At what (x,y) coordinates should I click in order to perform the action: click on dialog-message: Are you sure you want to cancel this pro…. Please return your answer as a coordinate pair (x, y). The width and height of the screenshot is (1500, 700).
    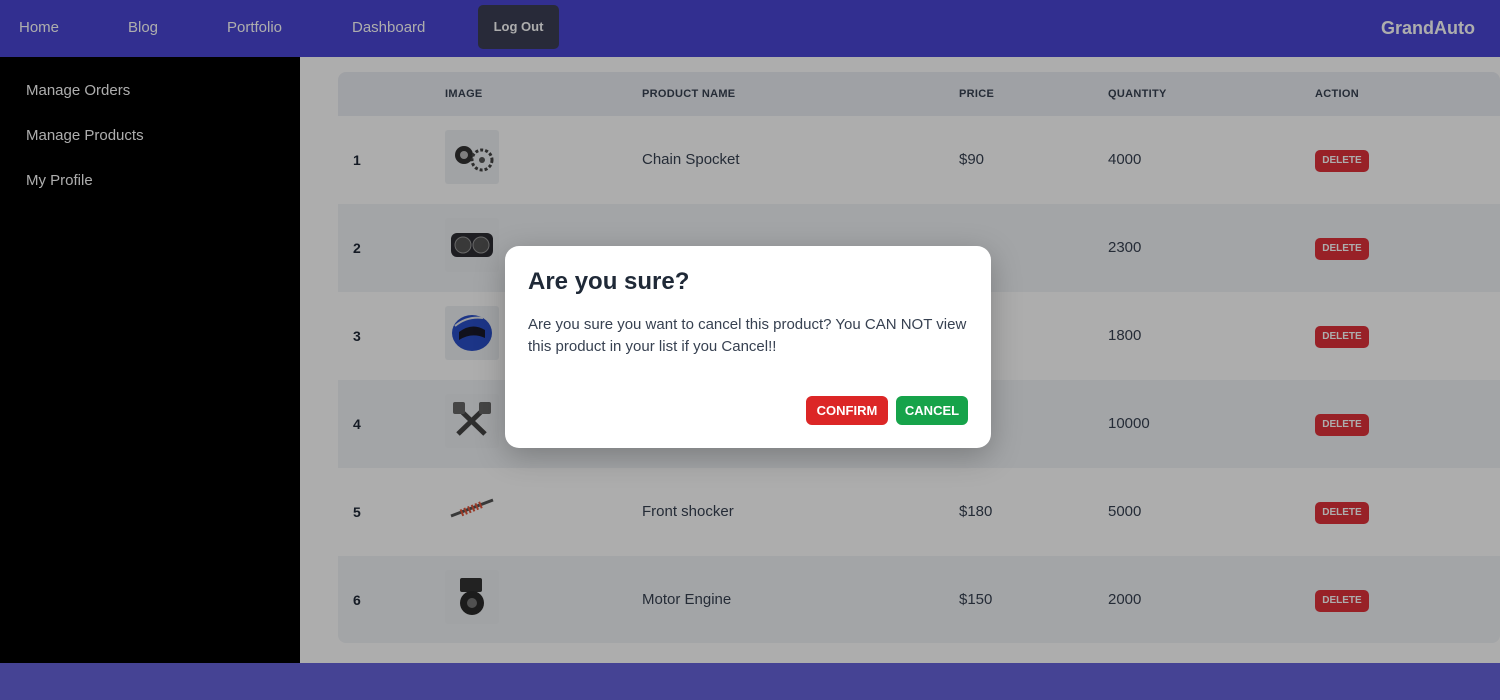
    Looking at the image, I should click on (747, 335).